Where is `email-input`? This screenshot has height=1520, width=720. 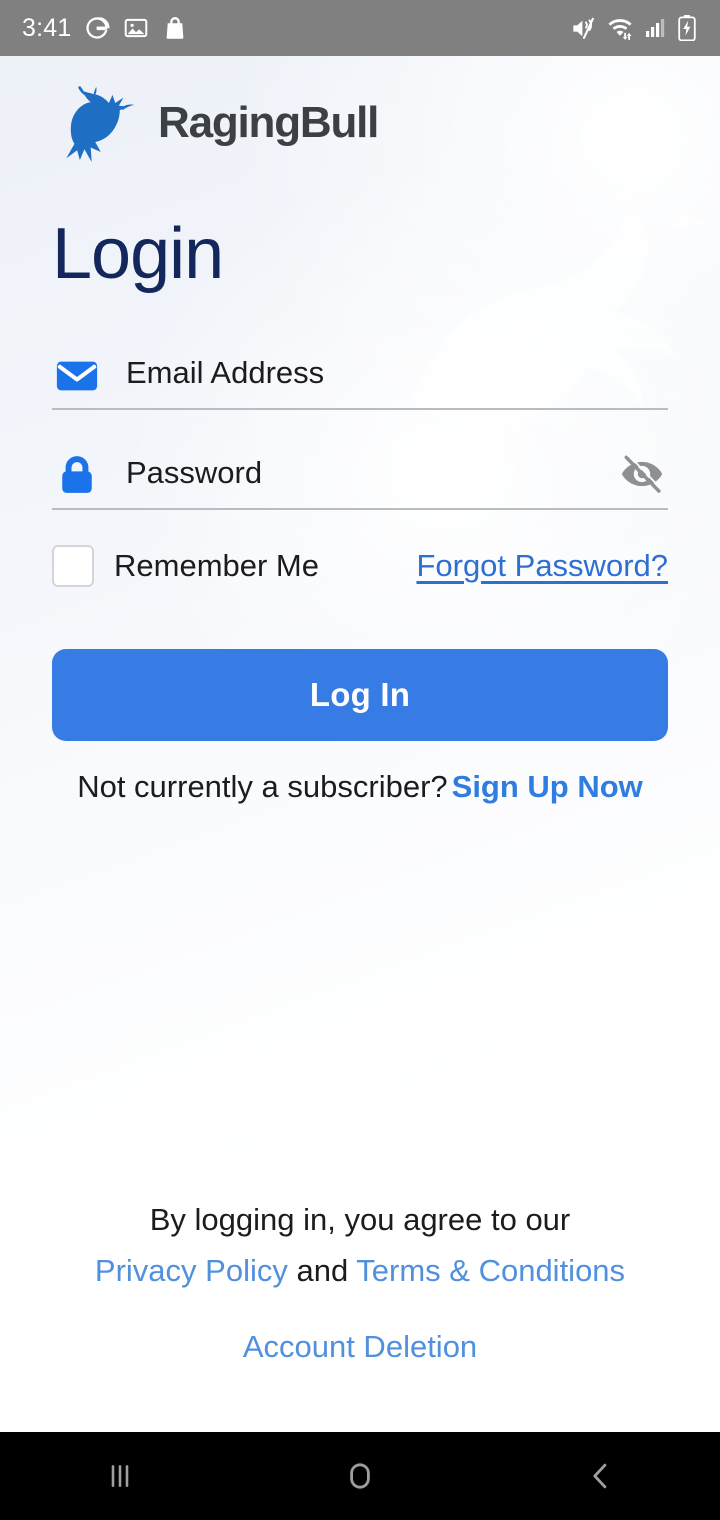
email-input is located at coordinates (384, 376).